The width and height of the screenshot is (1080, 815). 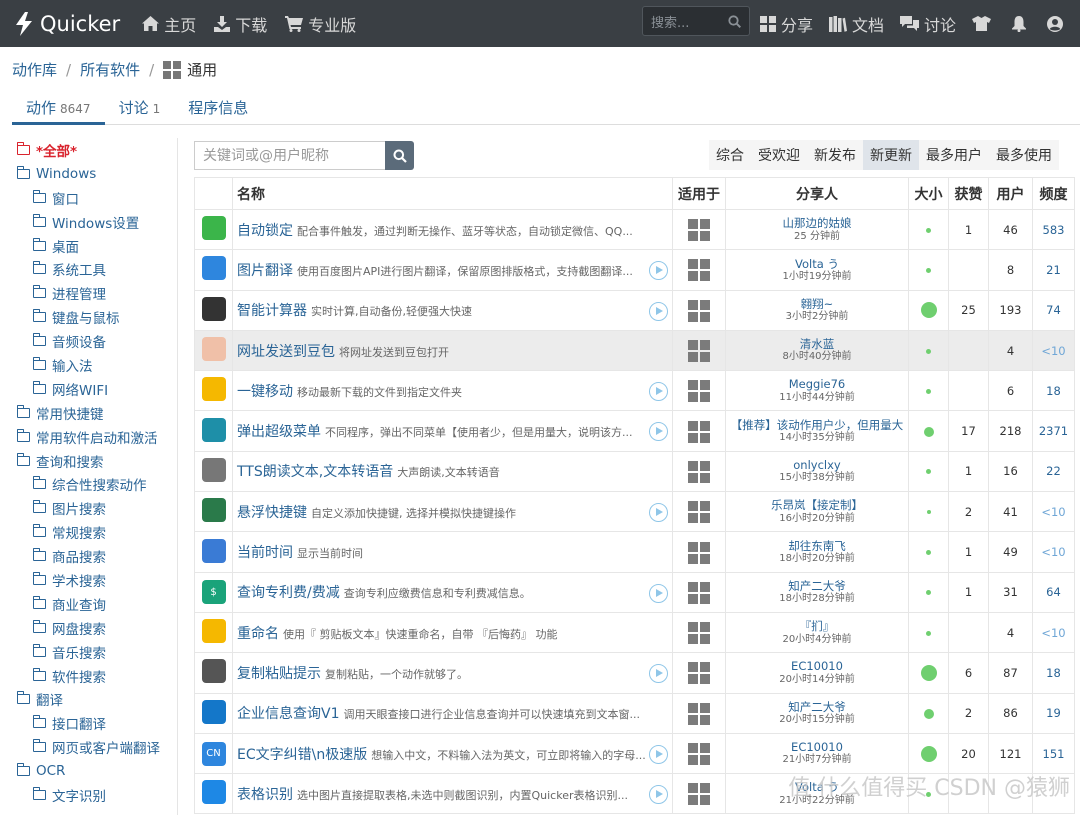 I want to click on header-users: 用户, so click(x=1010, y=193).